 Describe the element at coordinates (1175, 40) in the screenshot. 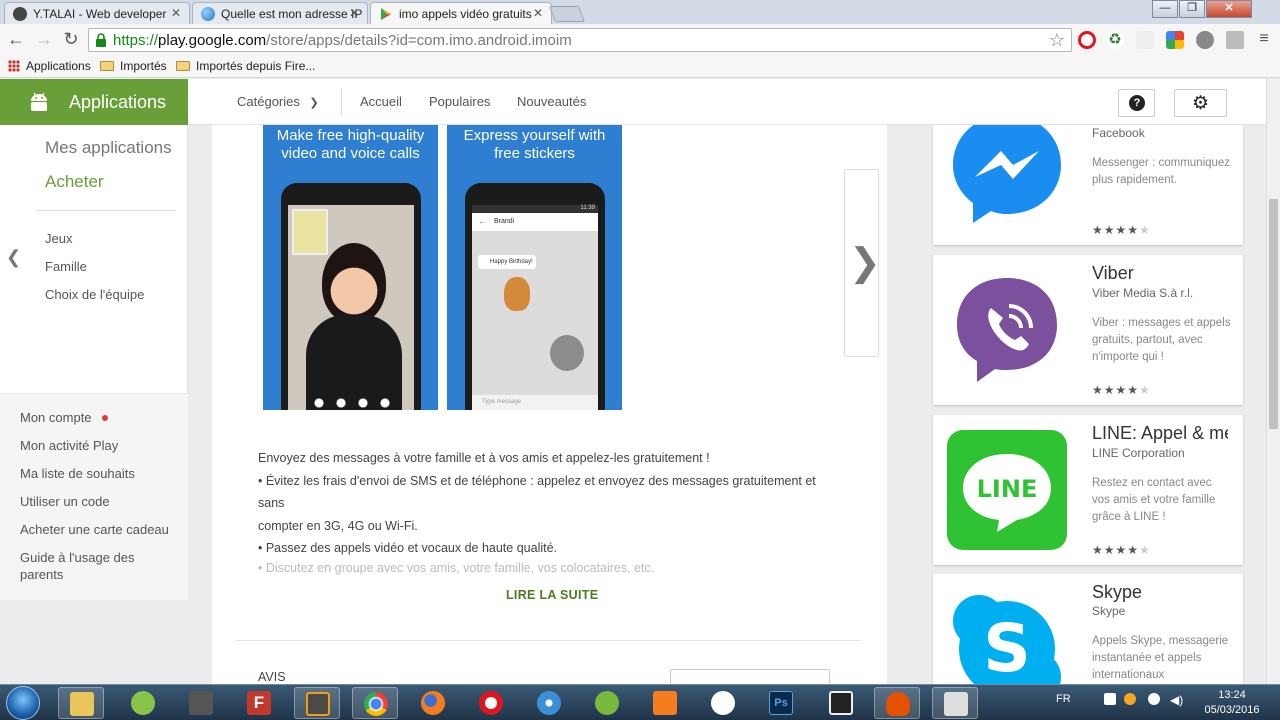

I see `apps-extension-icon` at that location.